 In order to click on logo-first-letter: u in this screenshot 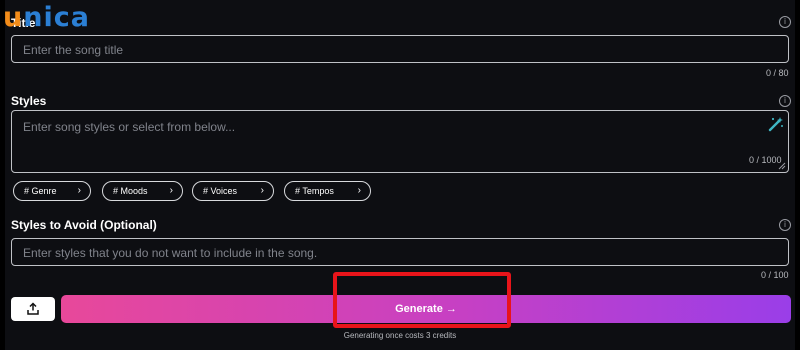, I will do `click(13, 17)`.